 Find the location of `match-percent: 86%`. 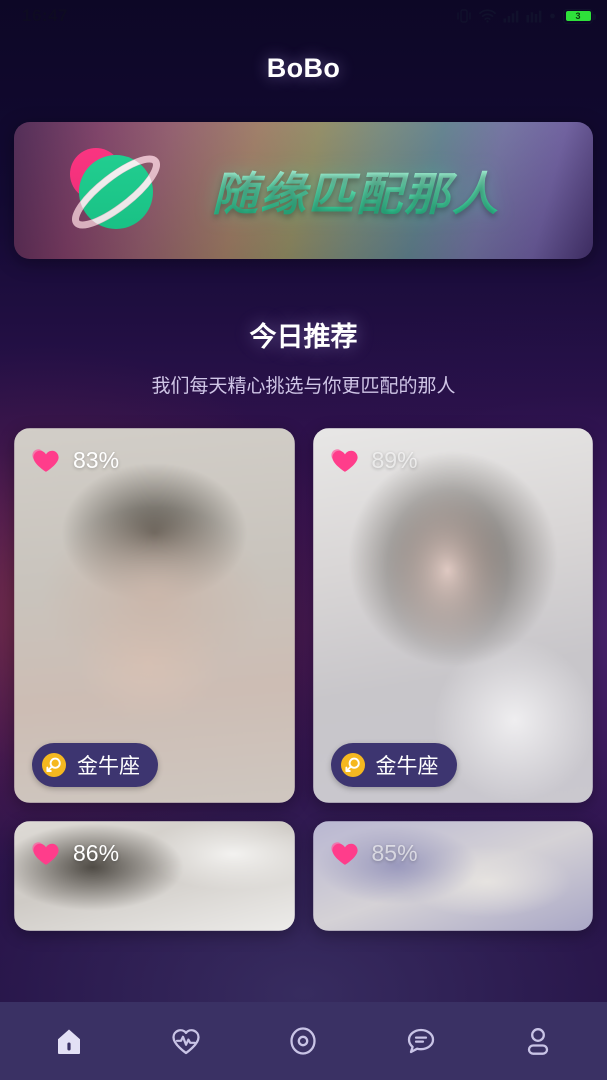

match-percent: 86% is located at coordinates (96, 853).